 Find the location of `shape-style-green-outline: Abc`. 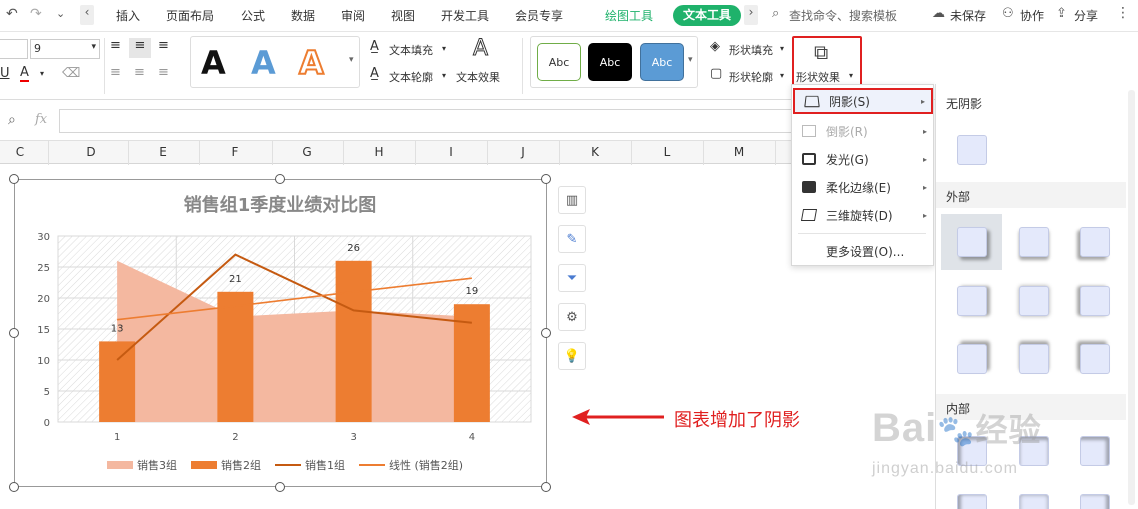

shape-style-green-outline: Abc is located at coordinates (559, 62).